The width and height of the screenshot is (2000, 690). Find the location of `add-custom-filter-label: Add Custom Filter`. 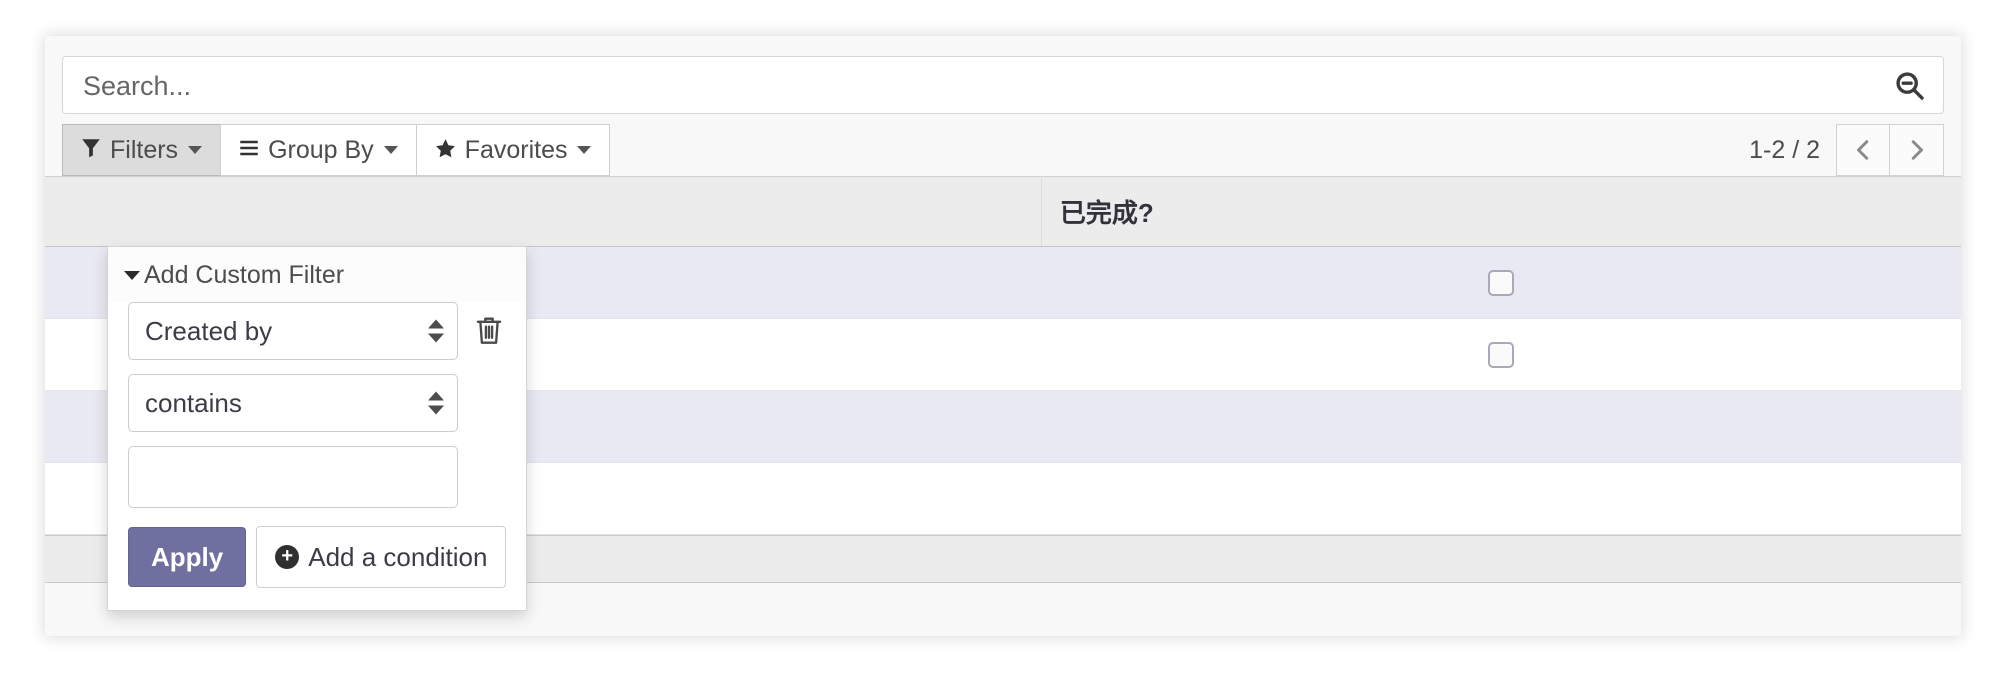

add-custom-filter-label: Add Custom Filter is located at coordinates (244, 275).